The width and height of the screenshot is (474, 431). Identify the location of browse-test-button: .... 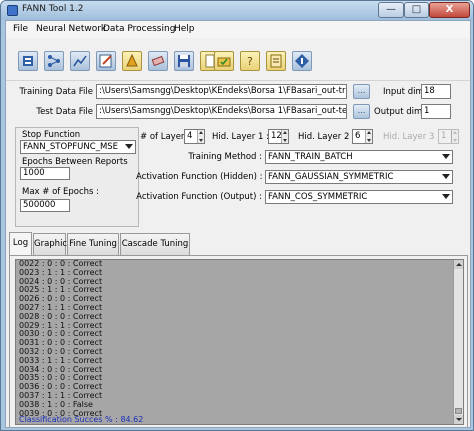
(361, 111).